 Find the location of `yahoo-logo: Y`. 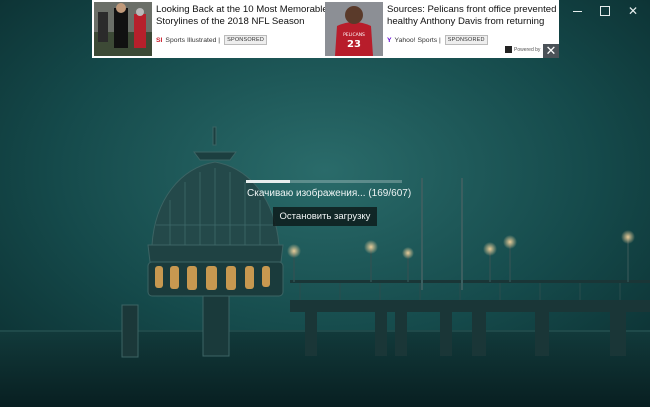

yahoo-logo: Y is located at coordinates (389, 40).